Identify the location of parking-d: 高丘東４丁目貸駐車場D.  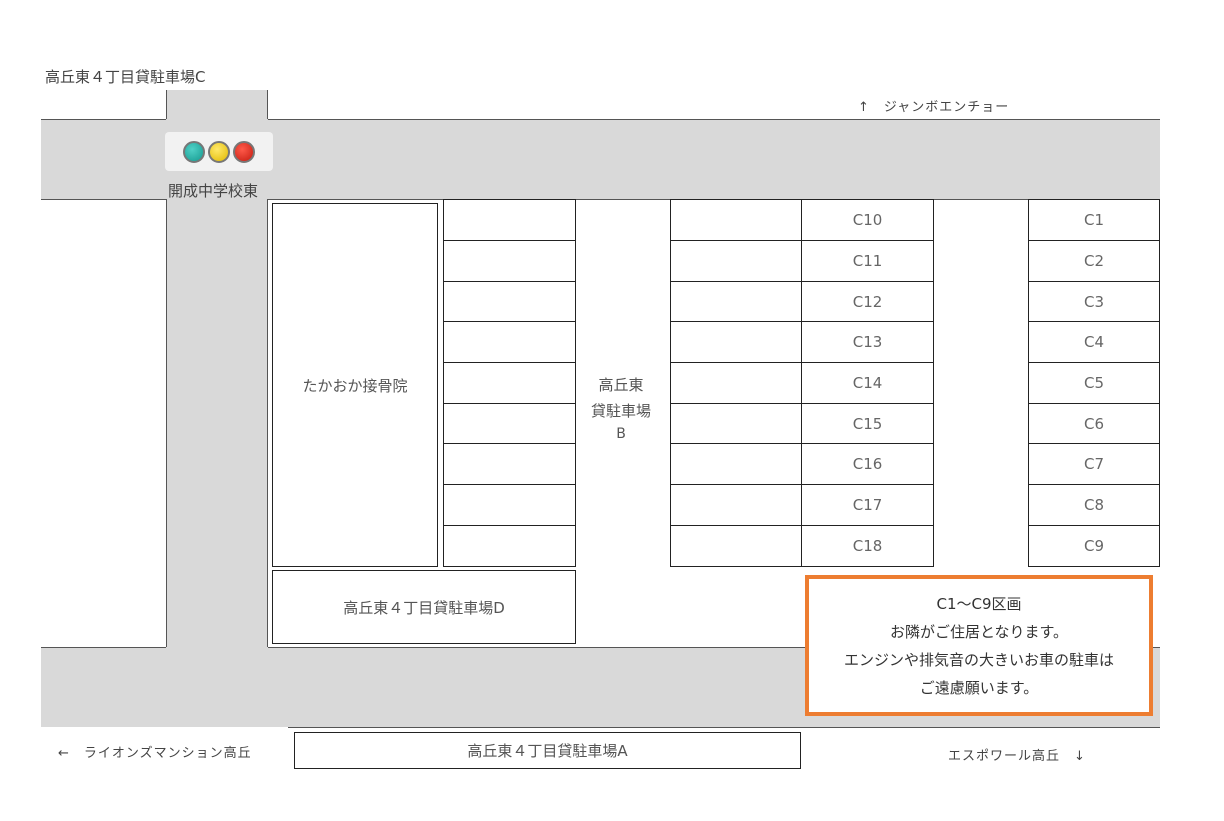
(424, 607).